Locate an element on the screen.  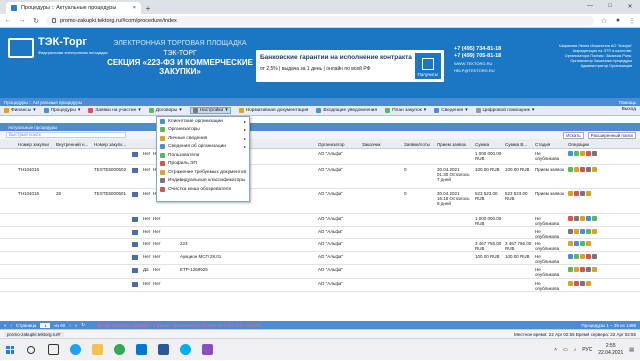
profile-icon: ● is located at coordinates (618, 20).